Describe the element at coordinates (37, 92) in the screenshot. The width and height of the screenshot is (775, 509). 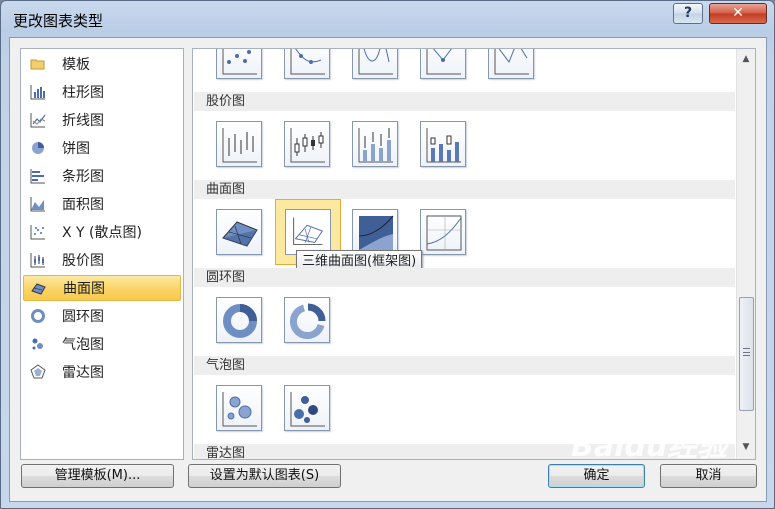
I see `column-chart-icon` at that location.